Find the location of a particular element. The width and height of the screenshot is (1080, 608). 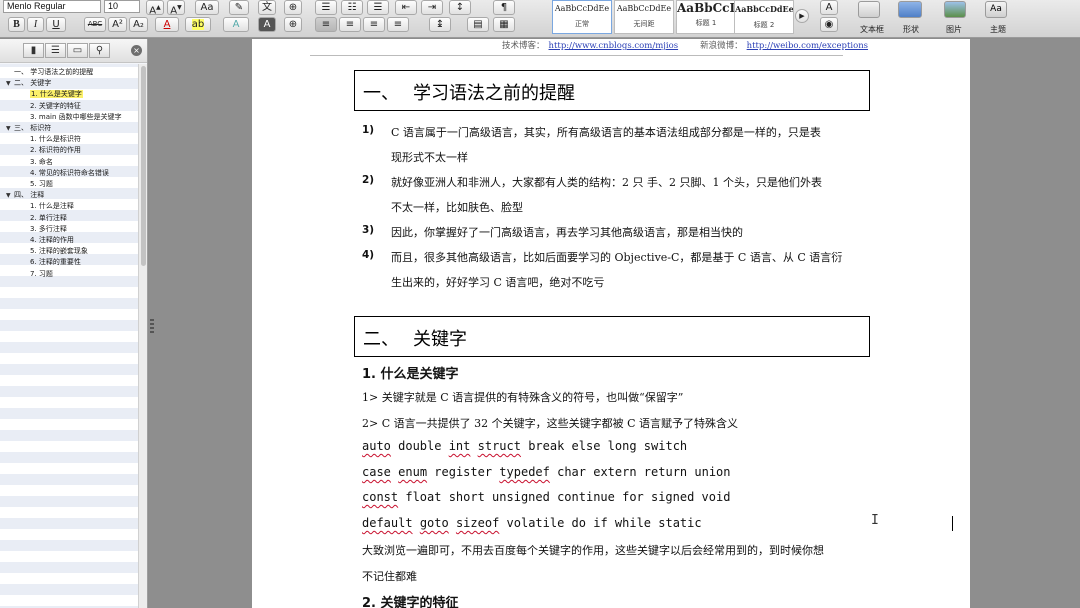

text-box-icon is located at coordinates (869, 9).